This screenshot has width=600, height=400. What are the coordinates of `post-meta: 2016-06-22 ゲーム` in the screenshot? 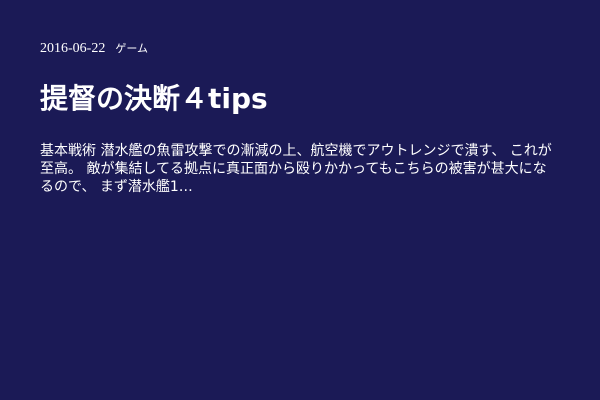 It's located at (300, 49).